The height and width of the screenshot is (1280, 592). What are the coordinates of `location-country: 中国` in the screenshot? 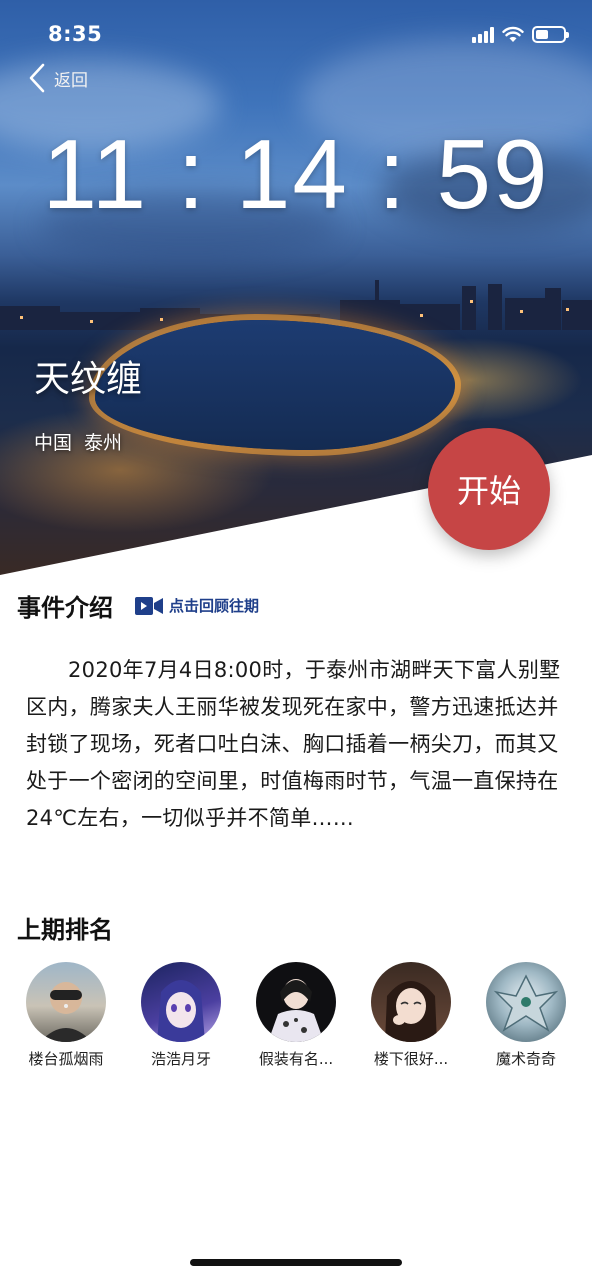 It's located at (53, 443).